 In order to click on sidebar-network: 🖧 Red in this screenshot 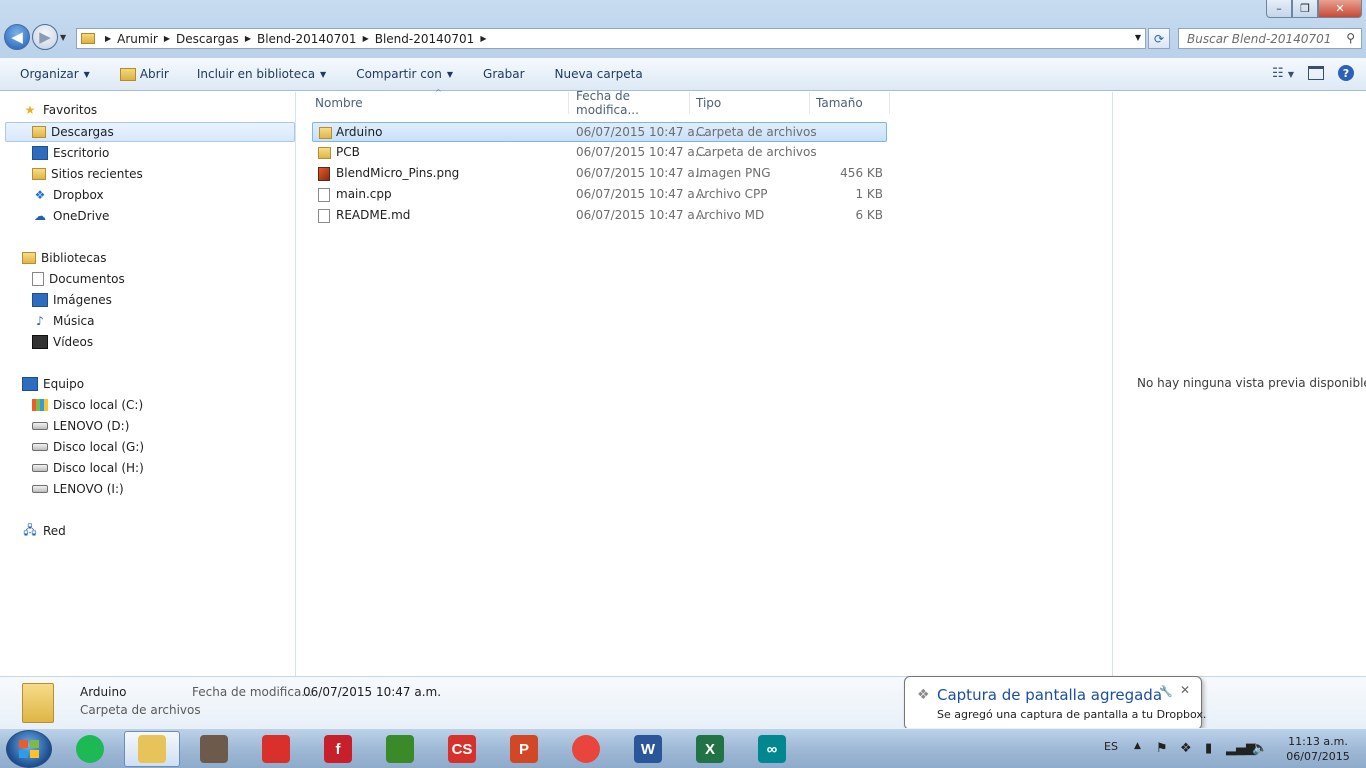, I will do `click(44, 531)`.